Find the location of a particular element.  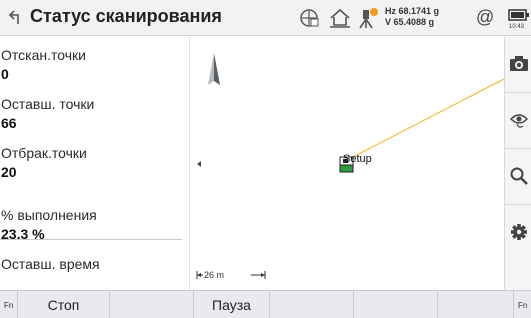

list-item: Отбрак.точки 20 is located at coordinates (91, 162).